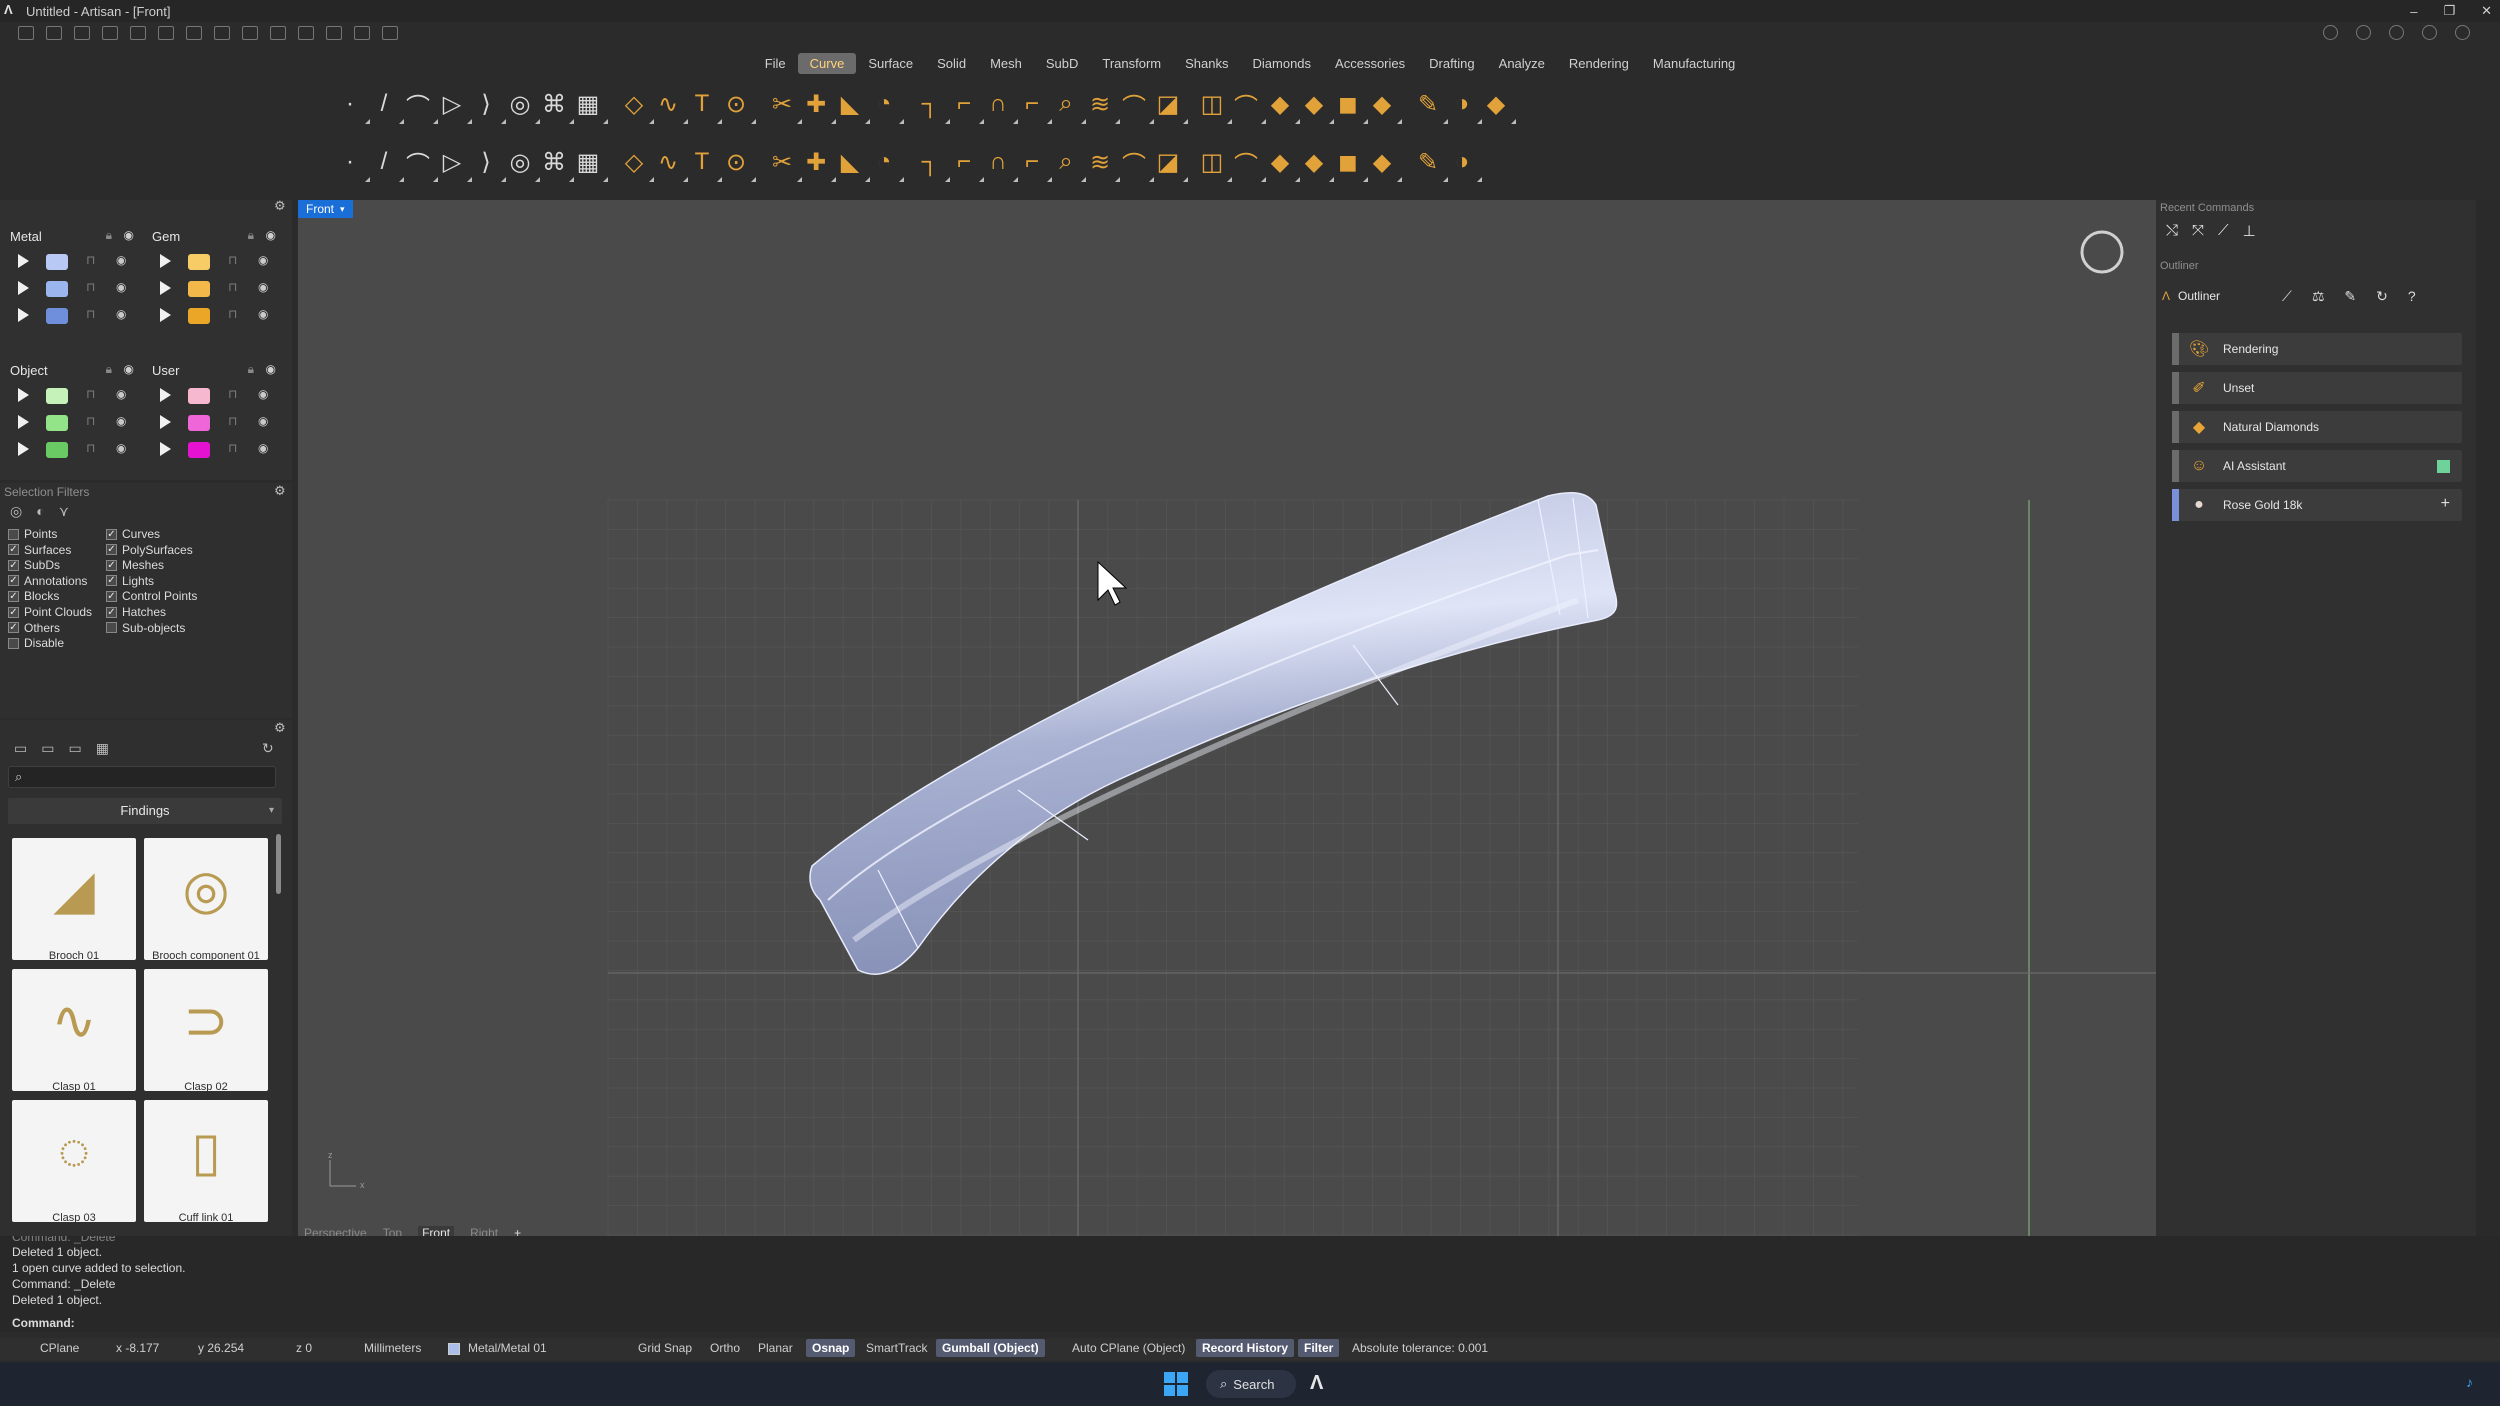  Describe the element at coordinates (884, 104) in the screenshot. I see `fill-tool-icon: ◔` at that location.